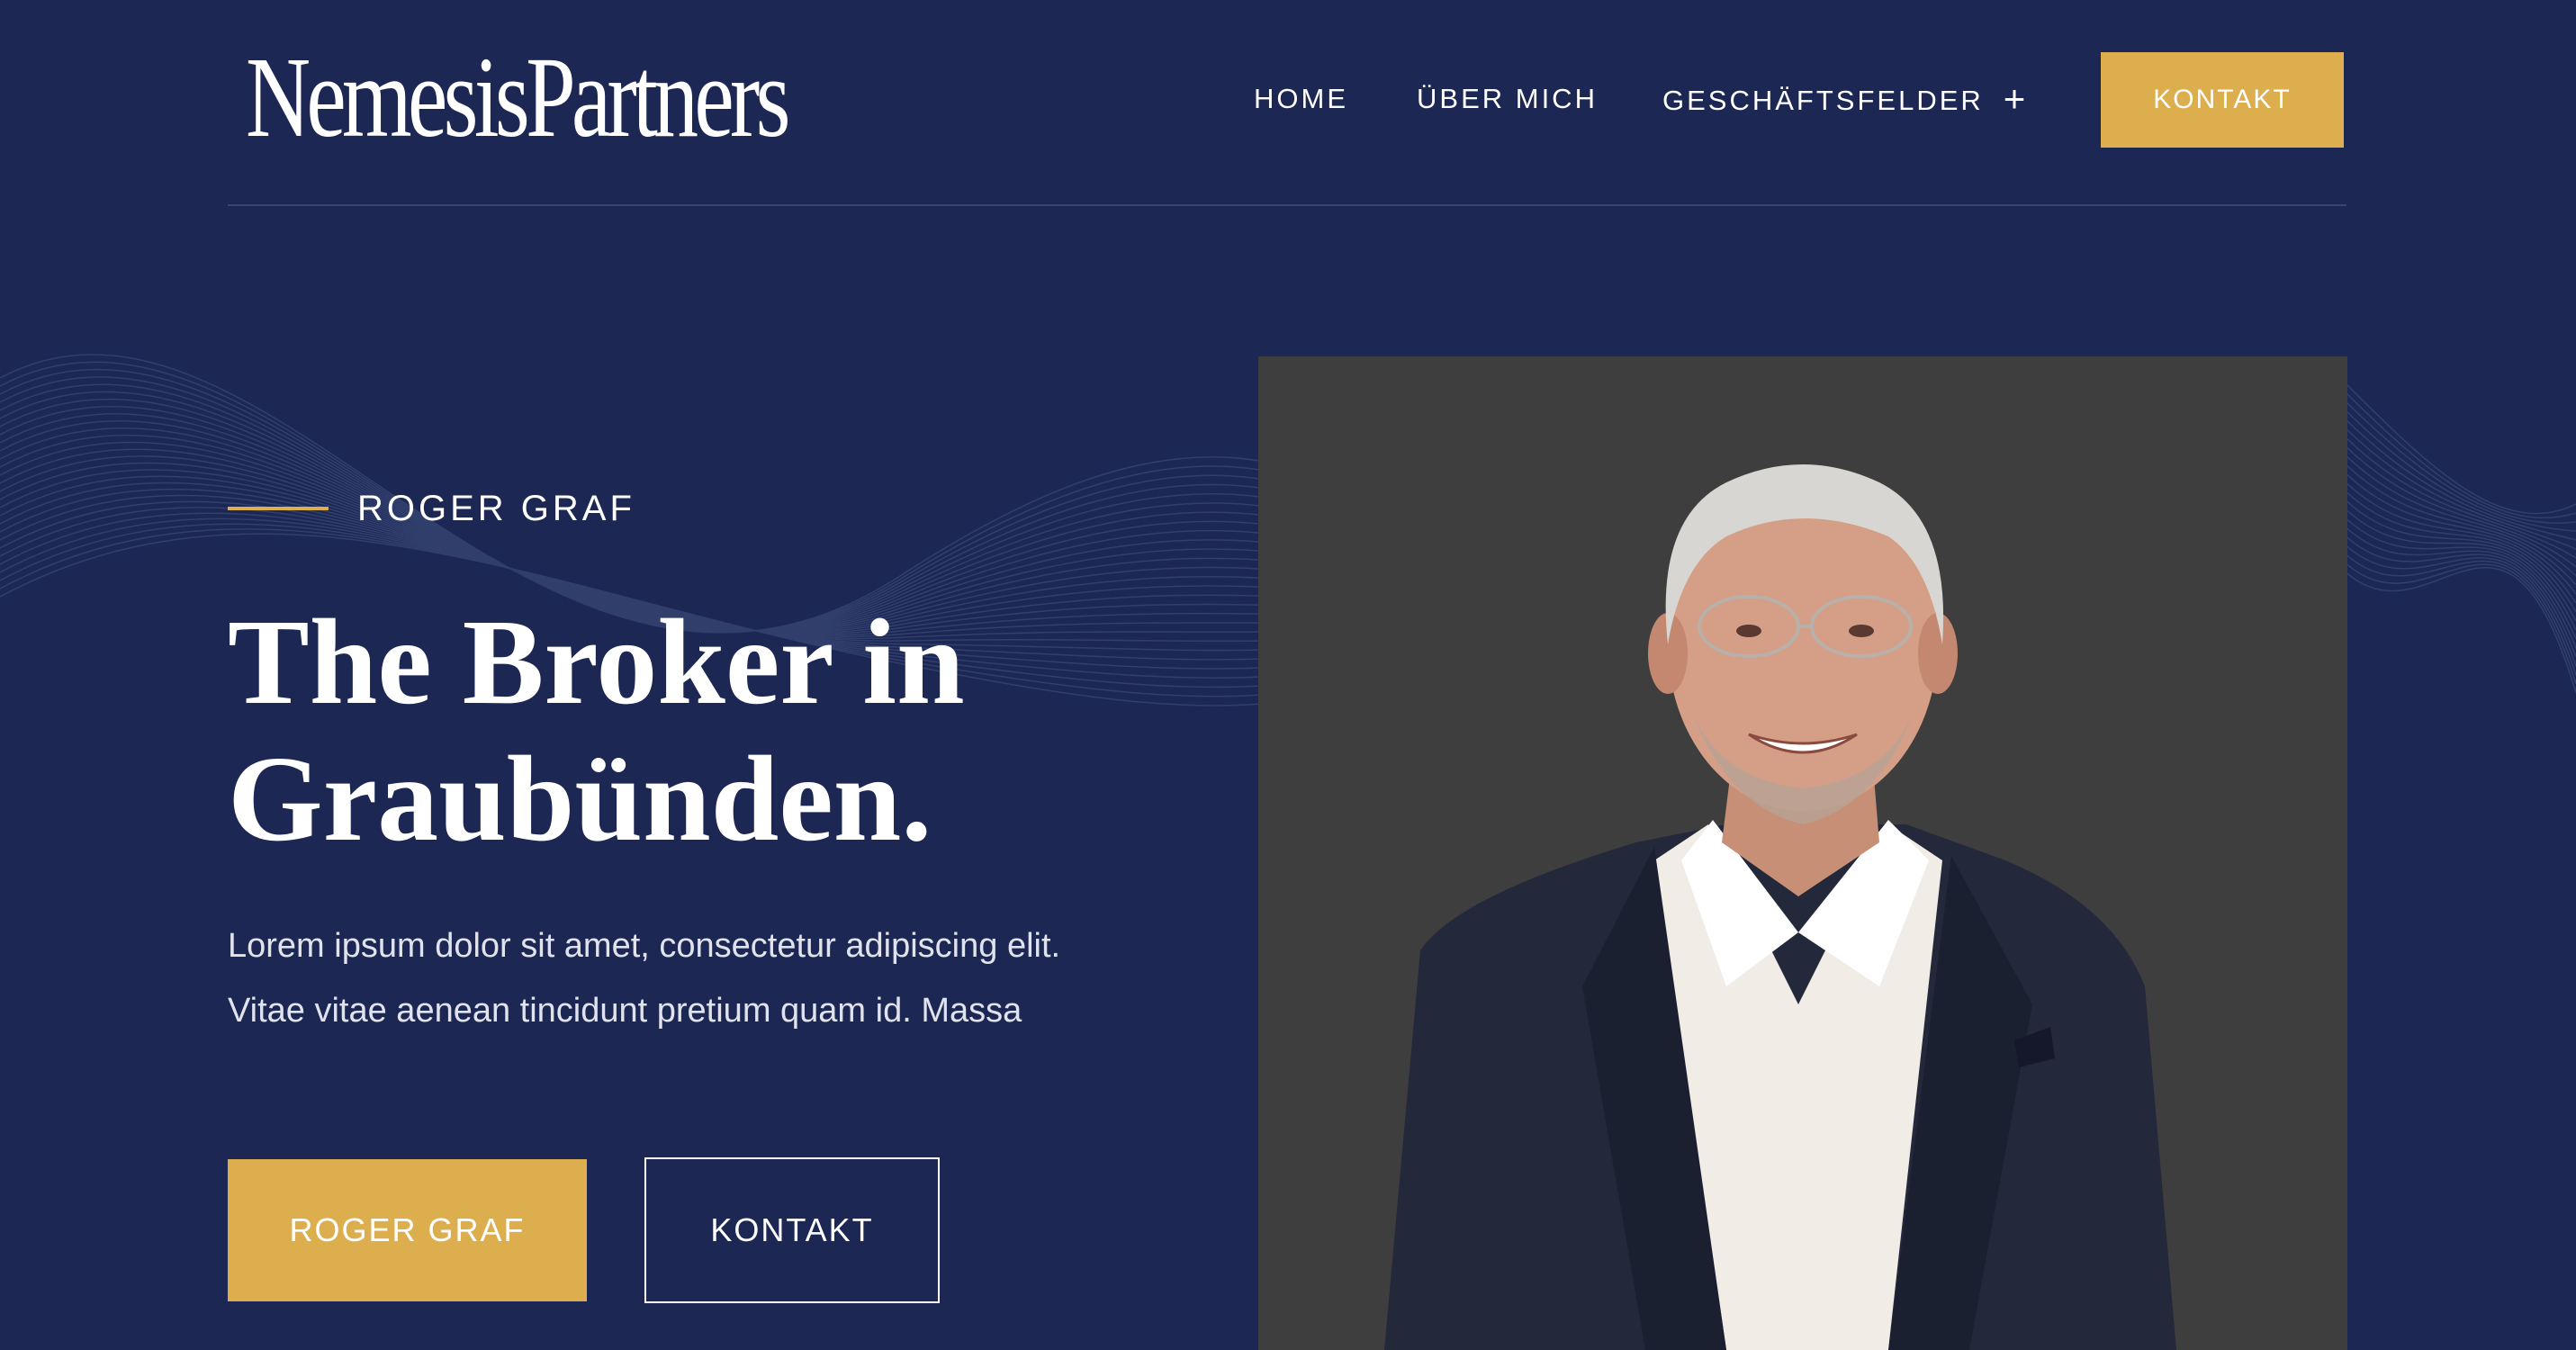 The height and width of the screenshot is (1350, 2576). What do you see at coordinates (1287, 205) in the screenshot?
I see `header-divider` at bounding box center [1287, 205].